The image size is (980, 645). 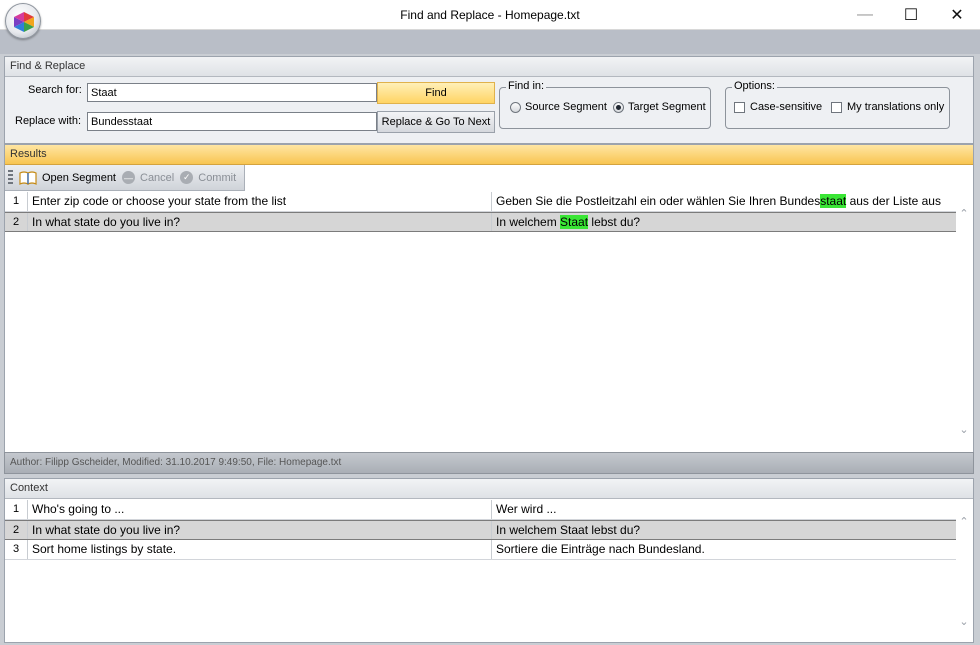 I want to click on case-sensitive-checkbox: Case-sensitive, so click(x=778, y=107).